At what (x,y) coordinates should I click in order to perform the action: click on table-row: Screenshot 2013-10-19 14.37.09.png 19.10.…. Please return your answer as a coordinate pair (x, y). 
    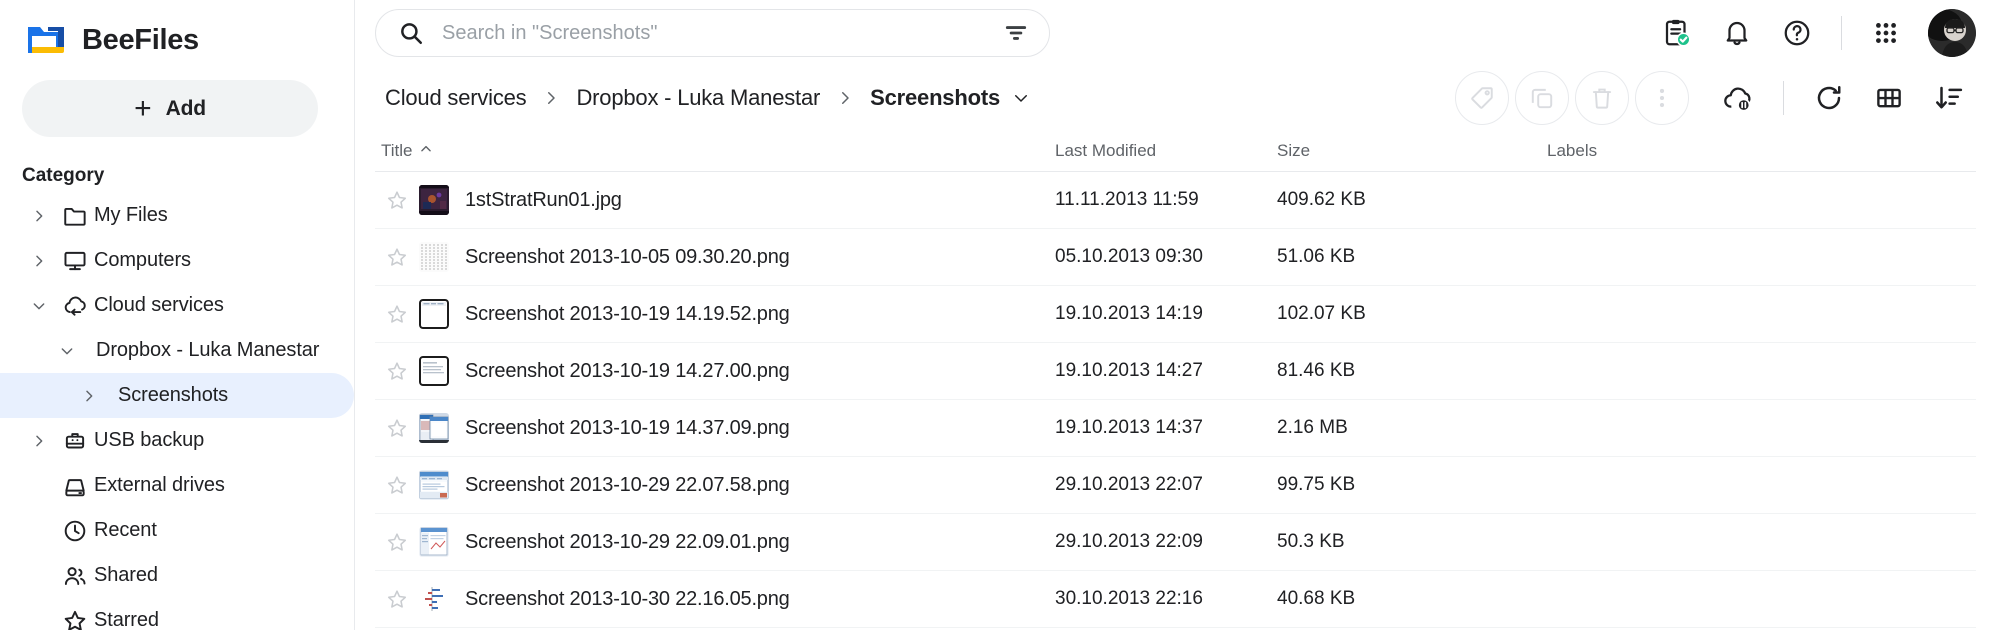
    Looking at the image, I should click on (1175, 428).